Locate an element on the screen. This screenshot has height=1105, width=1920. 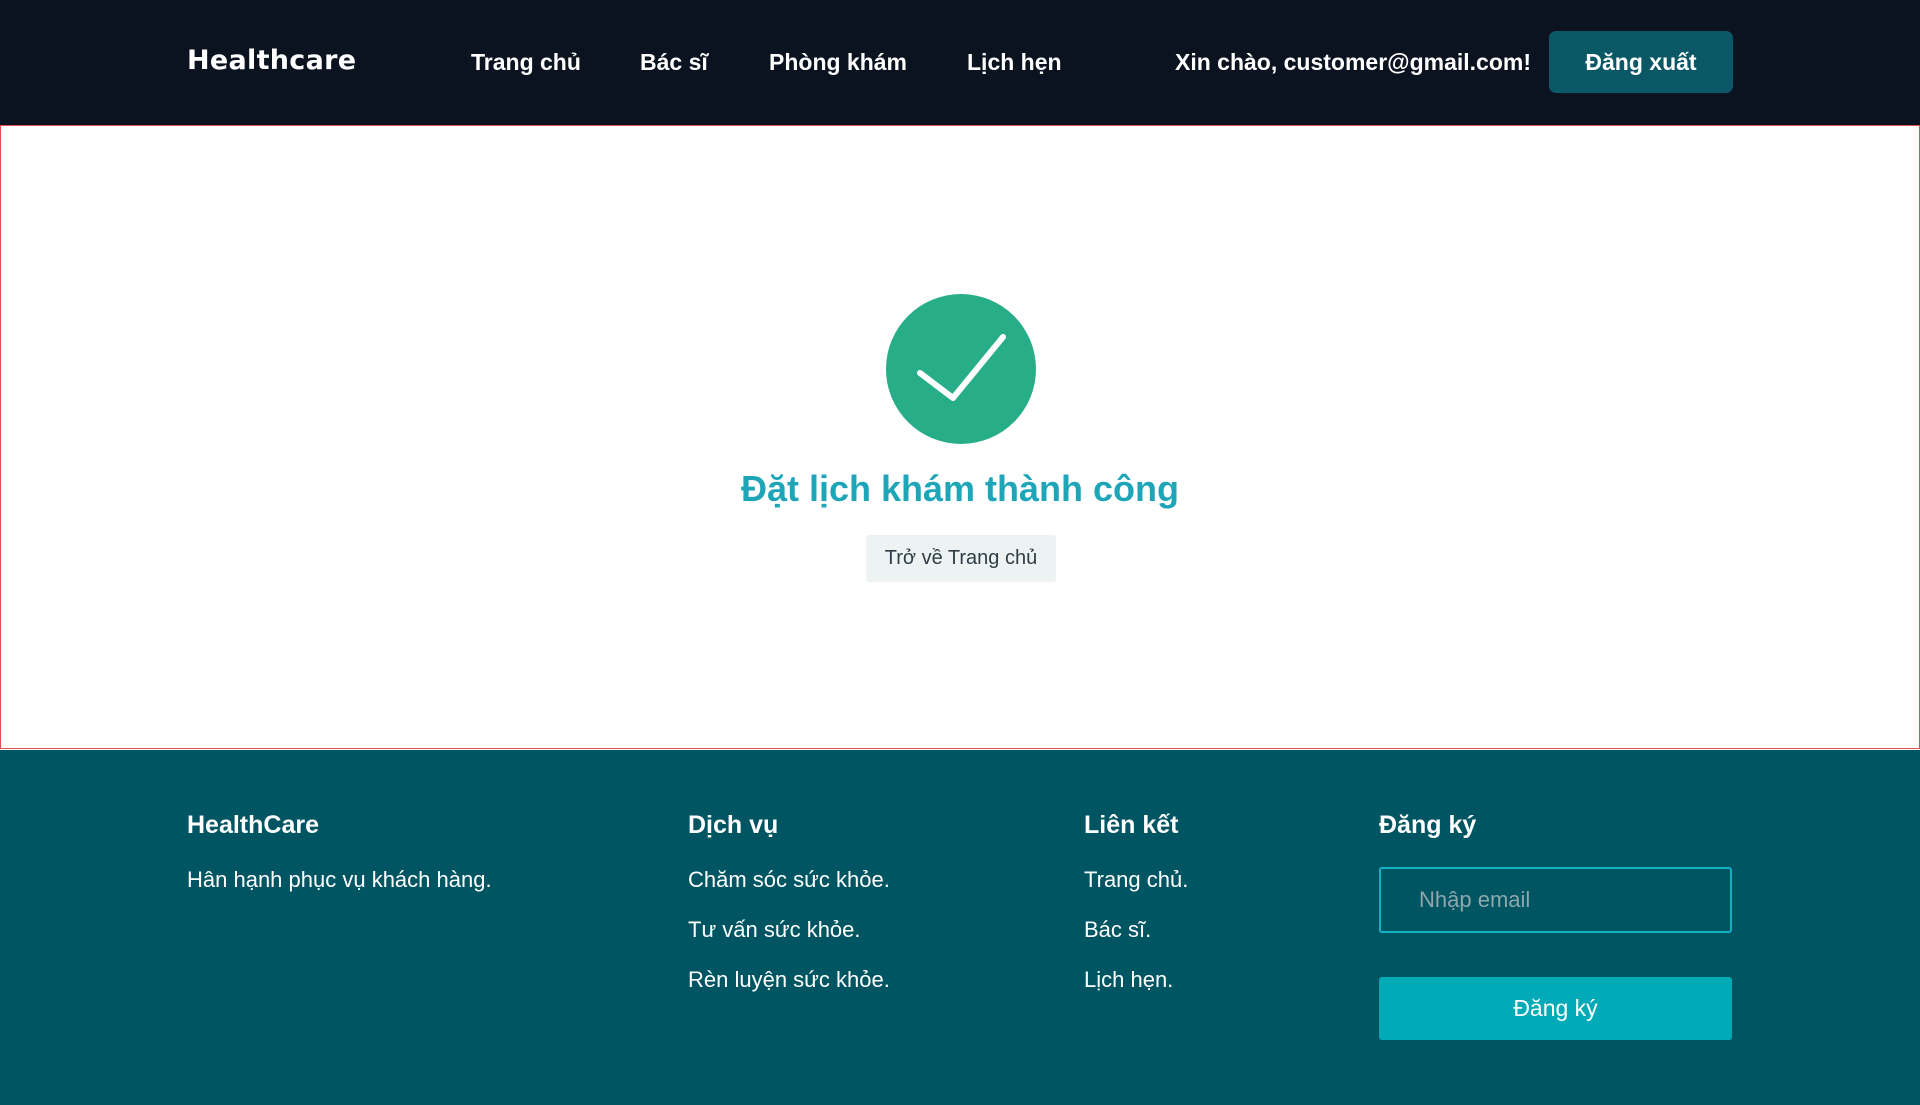
nav-clinics: Phòng khám is located at coordinates (838, 62).